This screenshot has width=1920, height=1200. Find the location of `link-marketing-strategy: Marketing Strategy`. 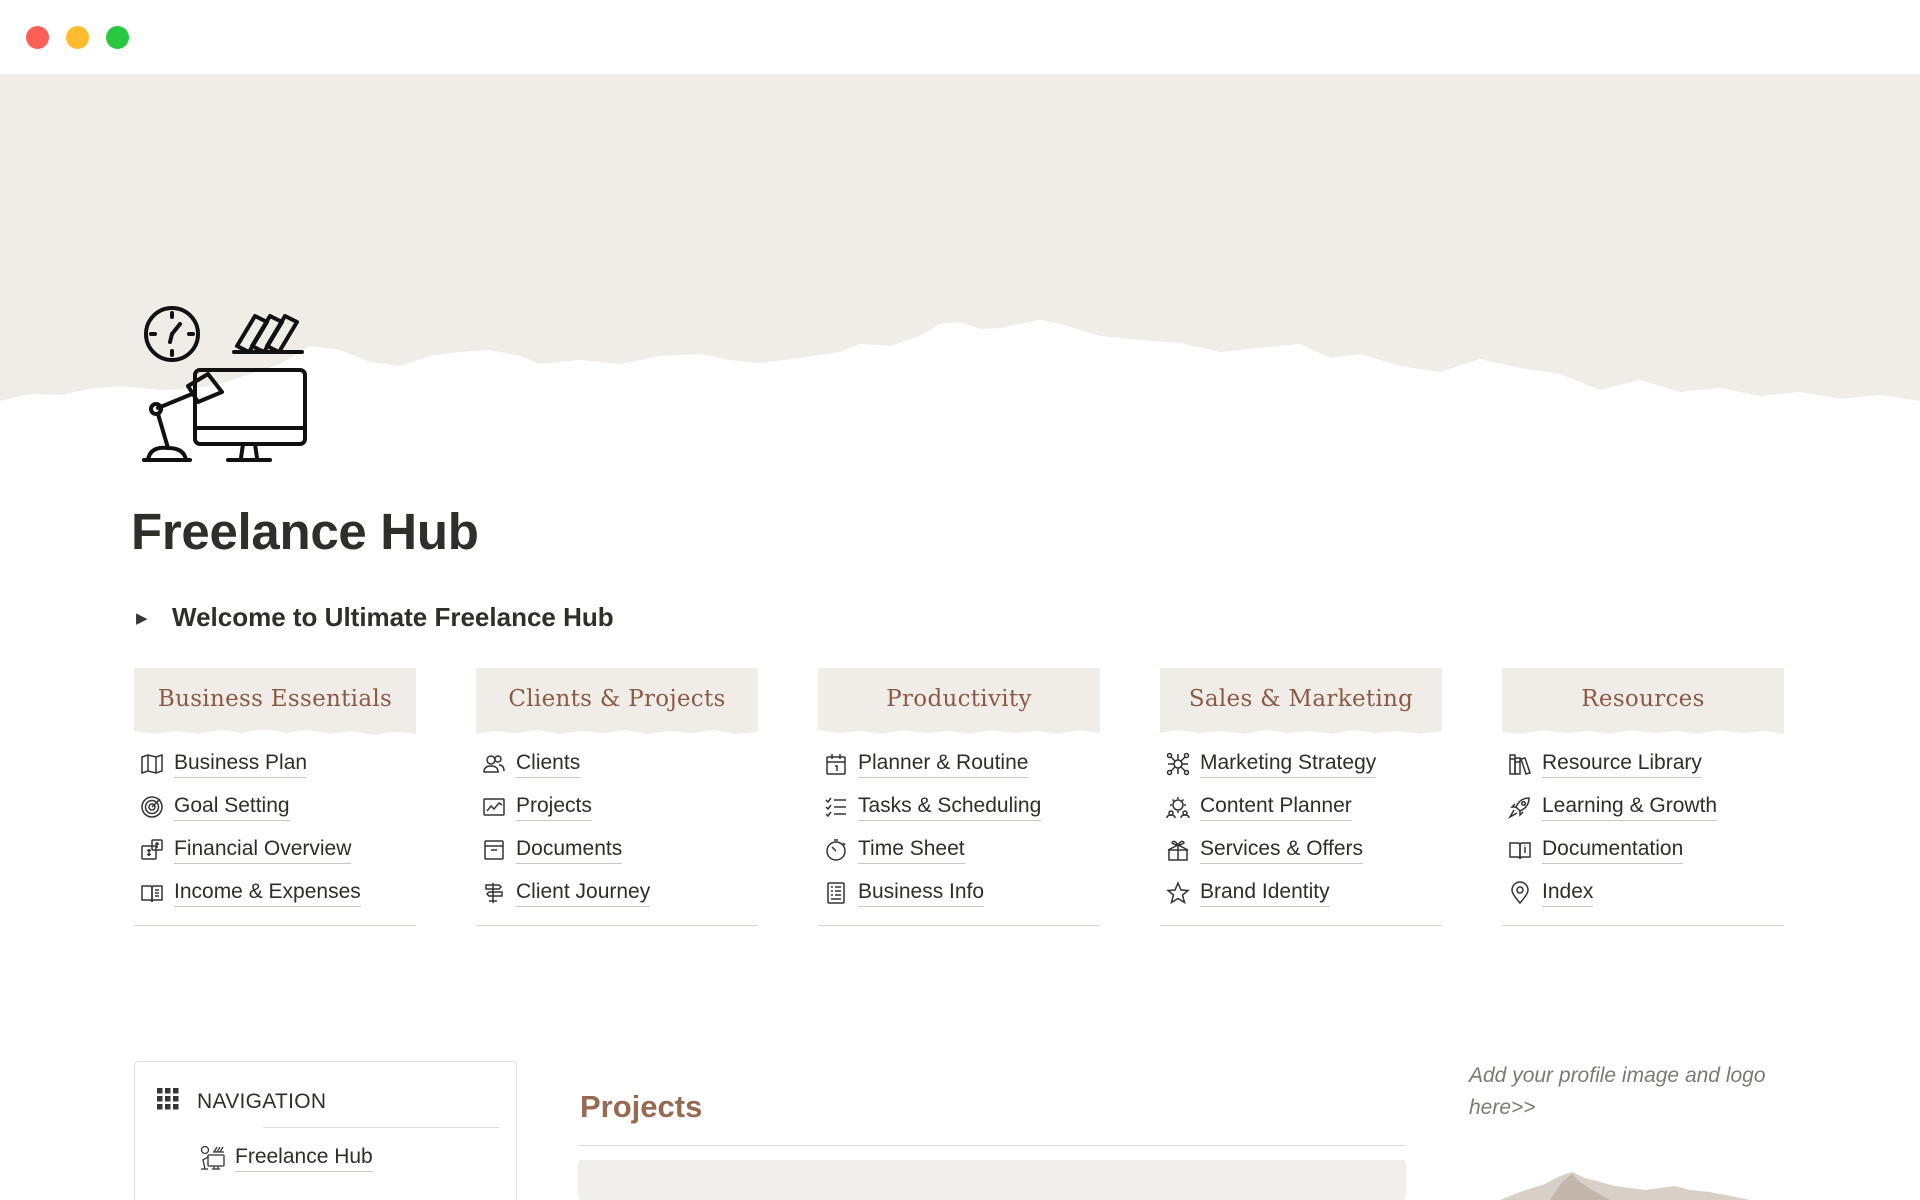

link-marketing-strategy: Marketing Strategy is located at coordinates (1301, 763).